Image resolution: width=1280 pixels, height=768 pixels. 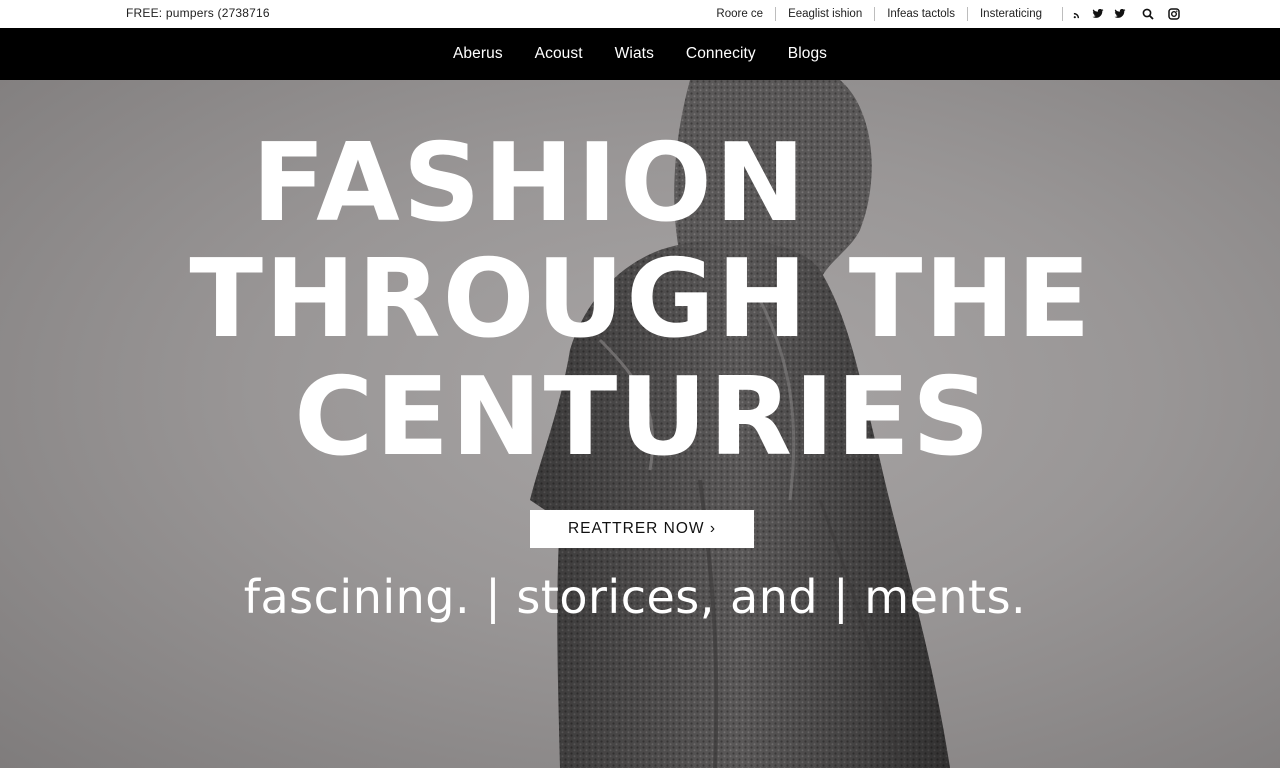 I want to click on main-nav: Aberus Acoust Wiats Connecity Blogs, so click(x=640, y=54).